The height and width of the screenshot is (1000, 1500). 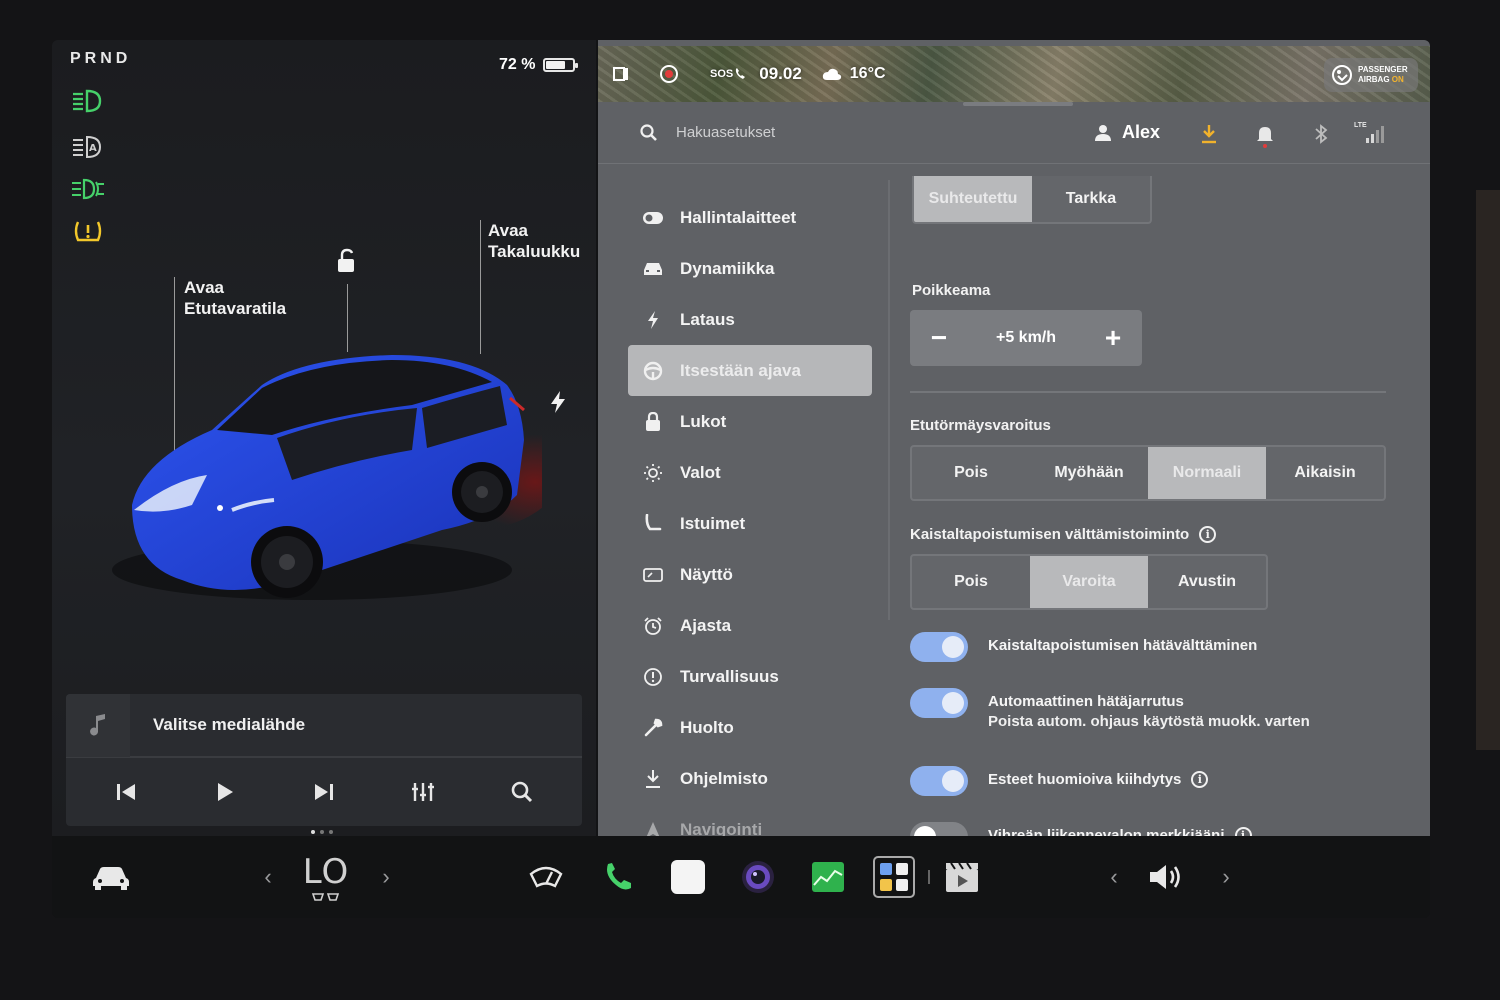 I want to click on unlock-car-icon, so click(x=346, y=263).